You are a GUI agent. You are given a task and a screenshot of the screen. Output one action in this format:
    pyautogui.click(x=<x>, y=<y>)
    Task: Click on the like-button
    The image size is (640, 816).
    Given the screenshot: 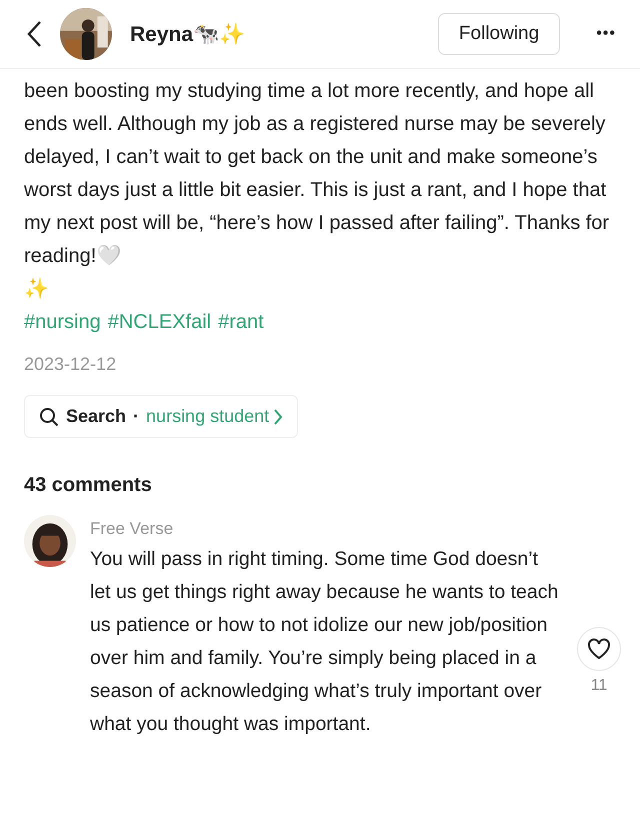 What is the action you would take?
    pyautogui.click(x=599, y=649)
    